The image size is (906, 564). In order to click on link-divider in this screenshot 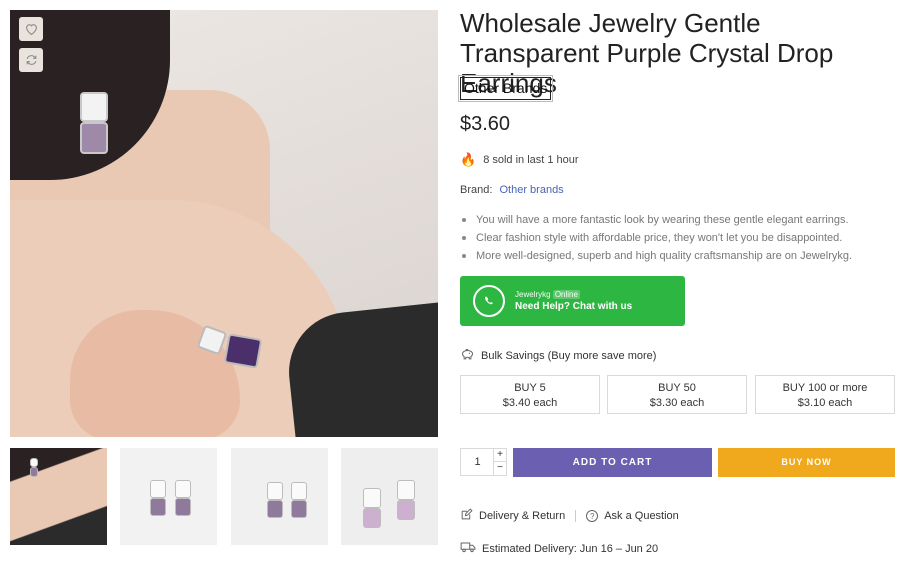, I will do `click(576, 516)`.